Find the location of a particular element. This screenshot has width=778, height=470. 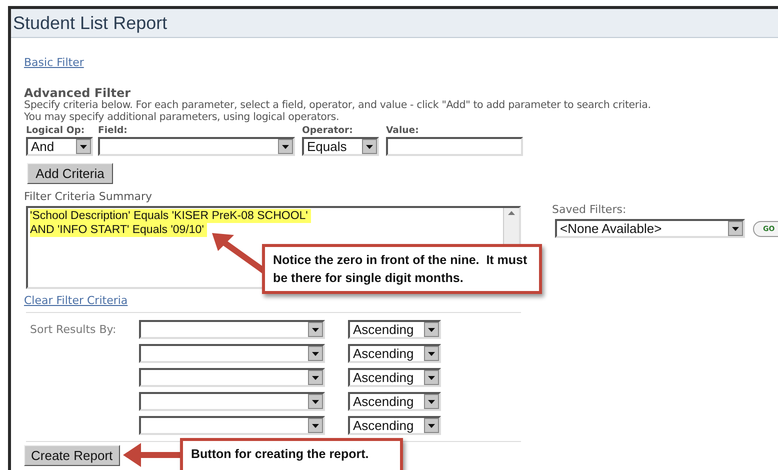

description-text: Specify criteria below. For each parameter, select a field, operator, and value - click "Add" to add parameter to search criteria. is located at coordinates (338, 106).